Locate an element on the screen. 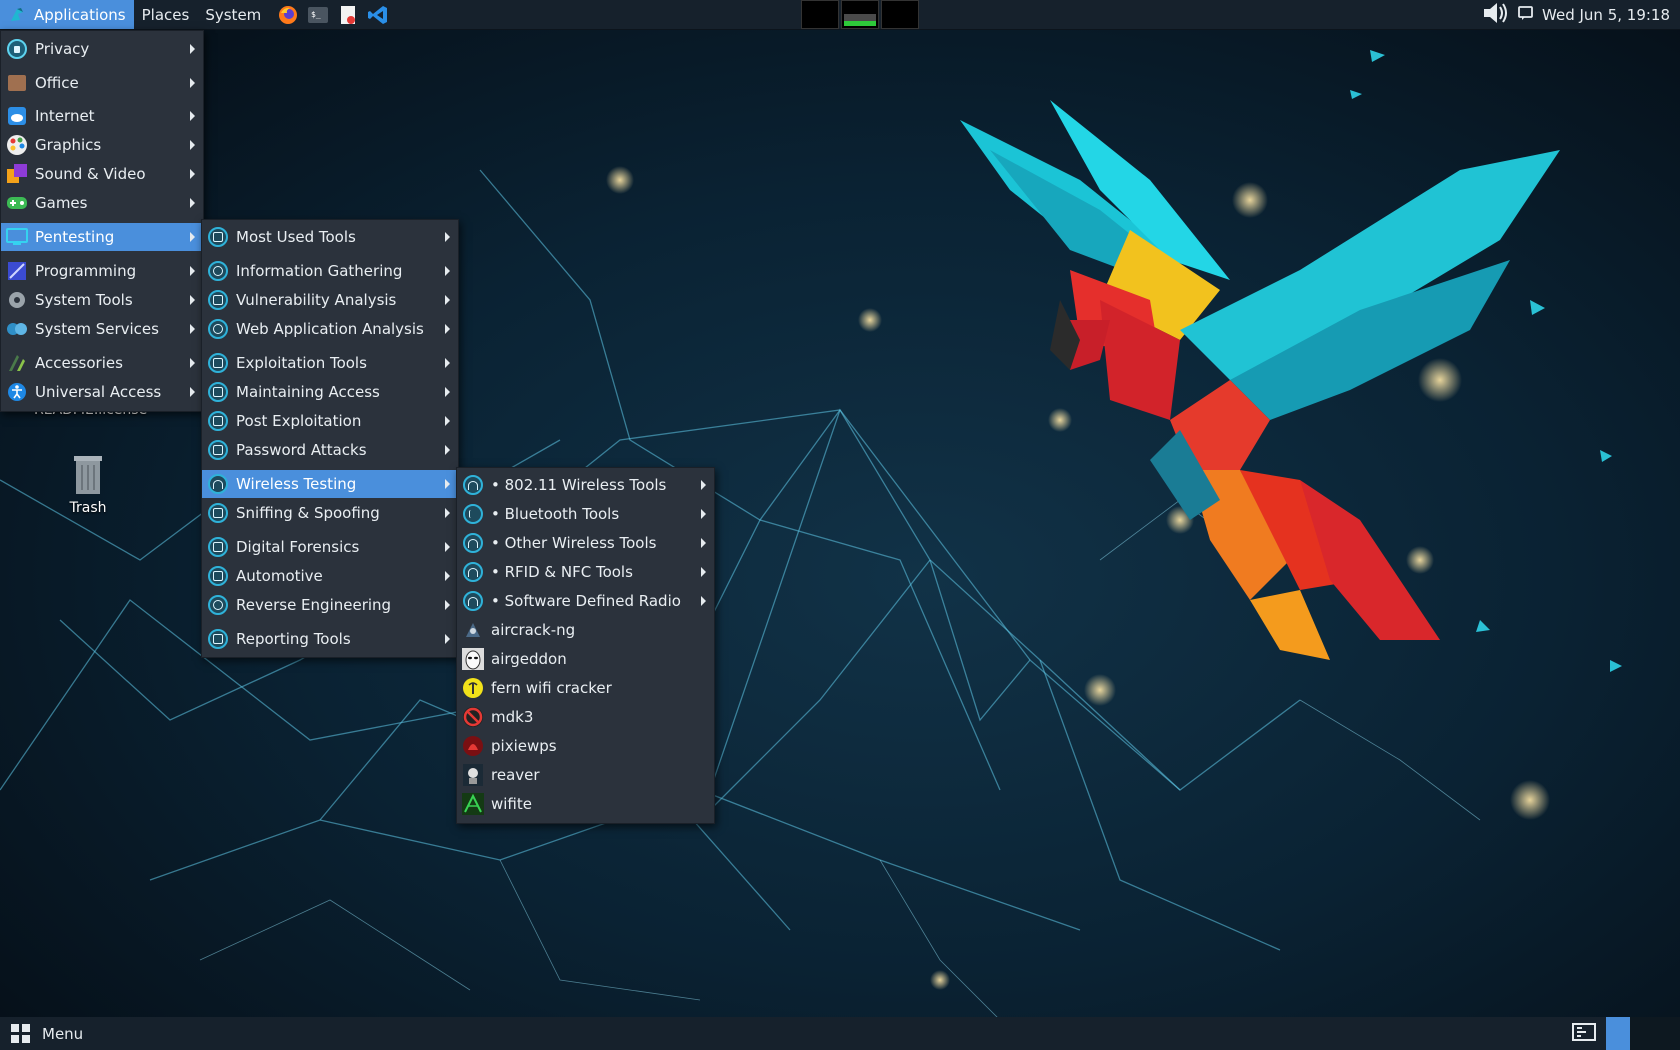 The image size is (1680, 1050). menu-item-universal-access: Universal Access is located at coordinates (102, 392).